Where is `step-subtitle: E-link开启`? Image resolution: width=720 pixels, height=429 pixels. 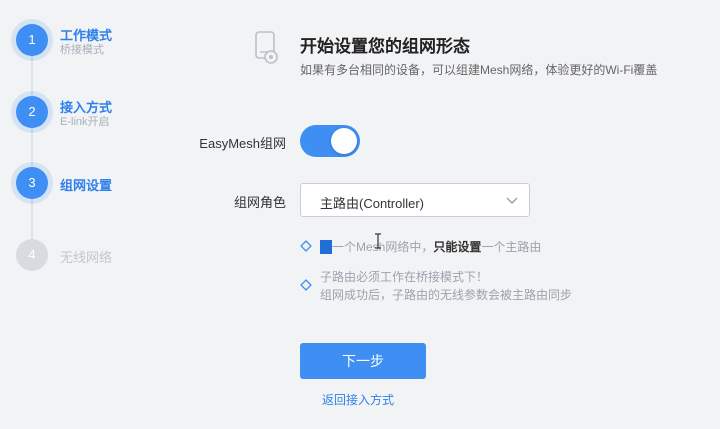
step-subtitle: E-link开启 is located at coordinates (85, 122).